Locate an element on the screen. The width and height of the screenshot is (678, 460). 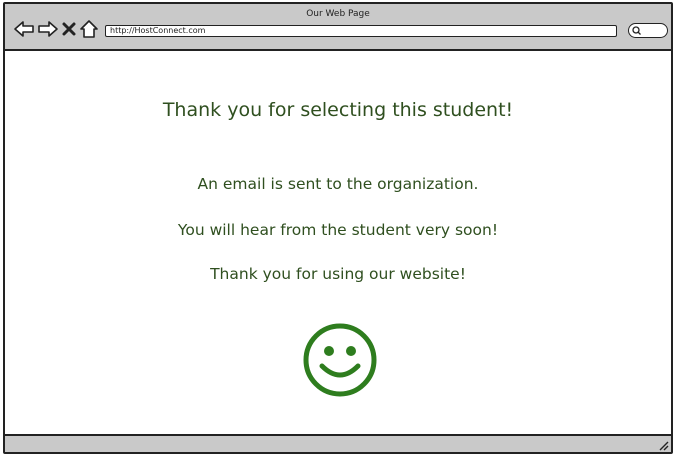
browser-statusbar is located at coordinates (338, 443).